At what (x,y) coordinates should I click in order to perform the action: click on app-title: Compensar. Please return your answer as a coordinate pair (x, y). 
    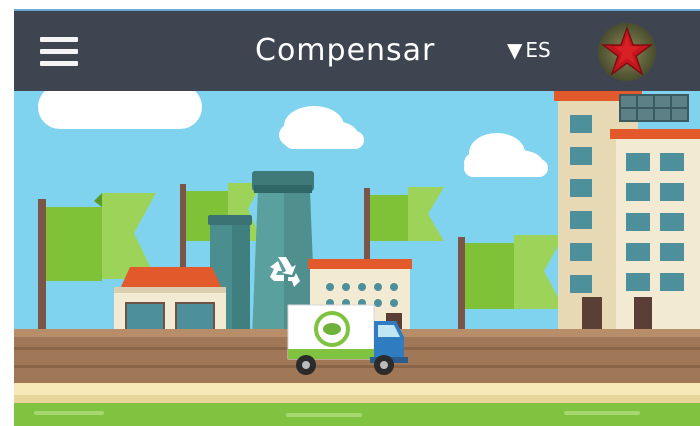
    Looking at the image, I should click on (345, 50).